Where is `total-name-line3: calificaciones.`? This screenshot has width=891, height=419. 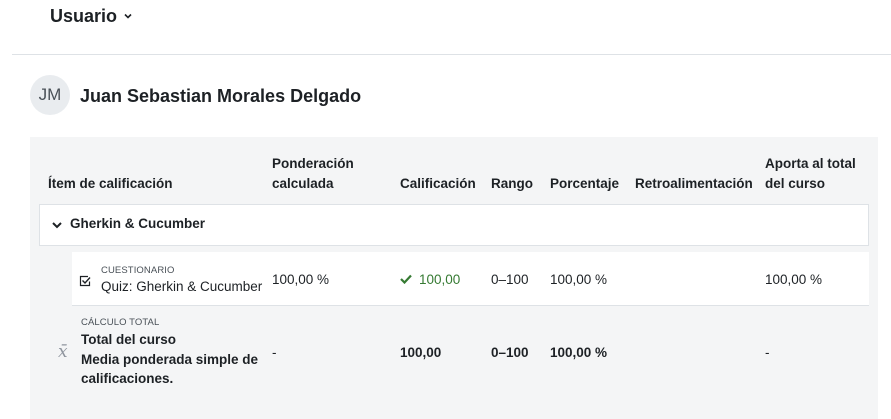 total-name-line3: calificaciones. is located at coordinates (127, 378).